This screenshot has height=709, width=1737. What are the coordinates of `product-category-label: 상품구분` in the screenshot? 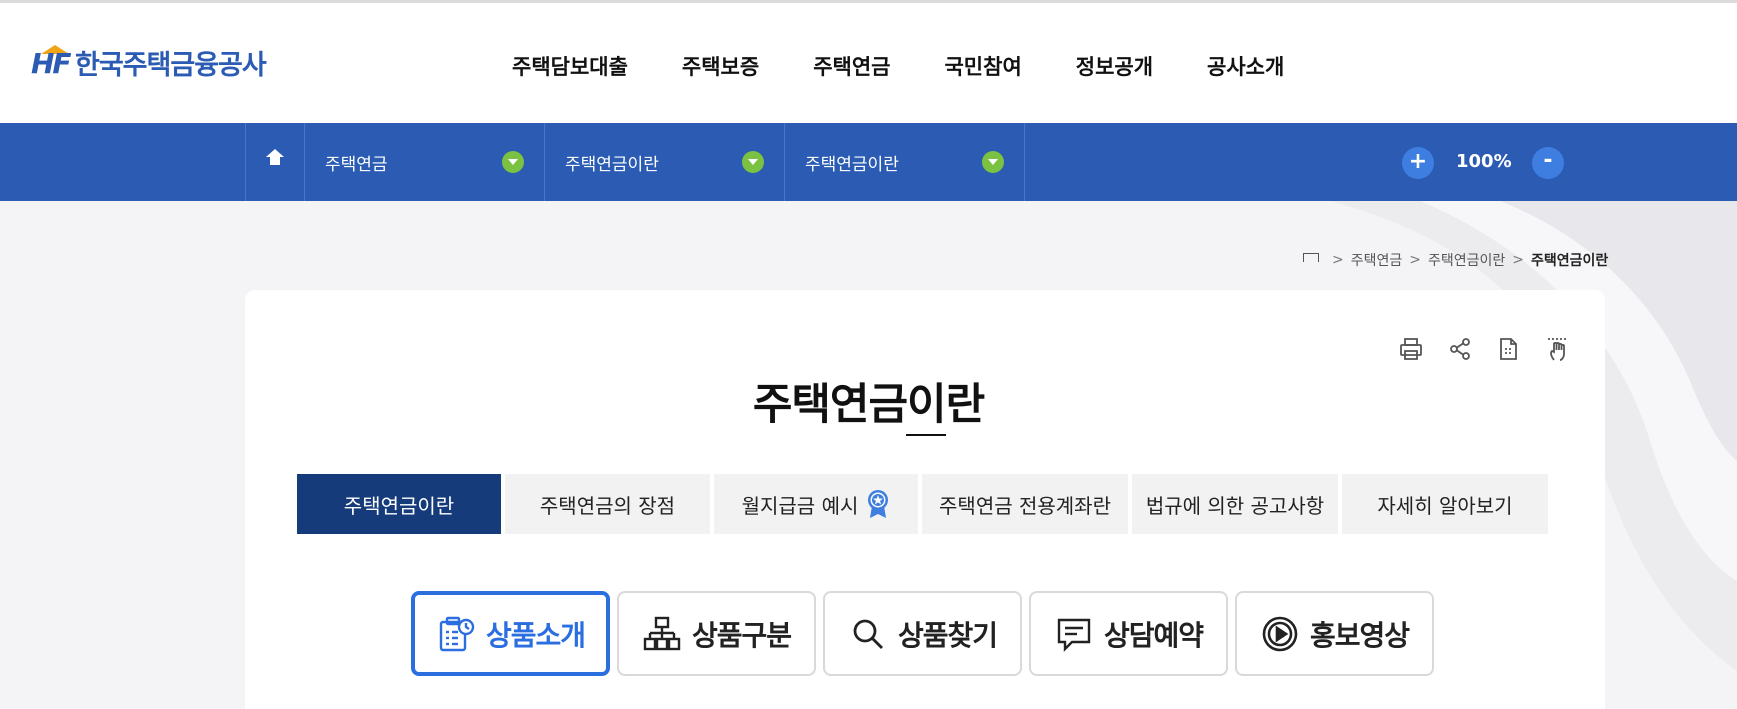 It's located at (741, 635).